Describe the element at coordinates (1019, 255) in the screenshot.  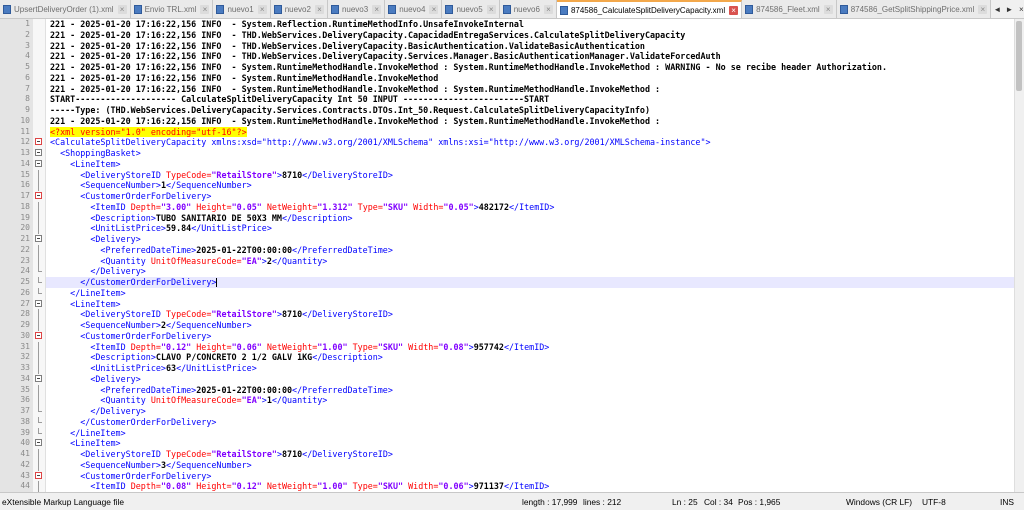
I see `vertical-scrollbar` at that location.